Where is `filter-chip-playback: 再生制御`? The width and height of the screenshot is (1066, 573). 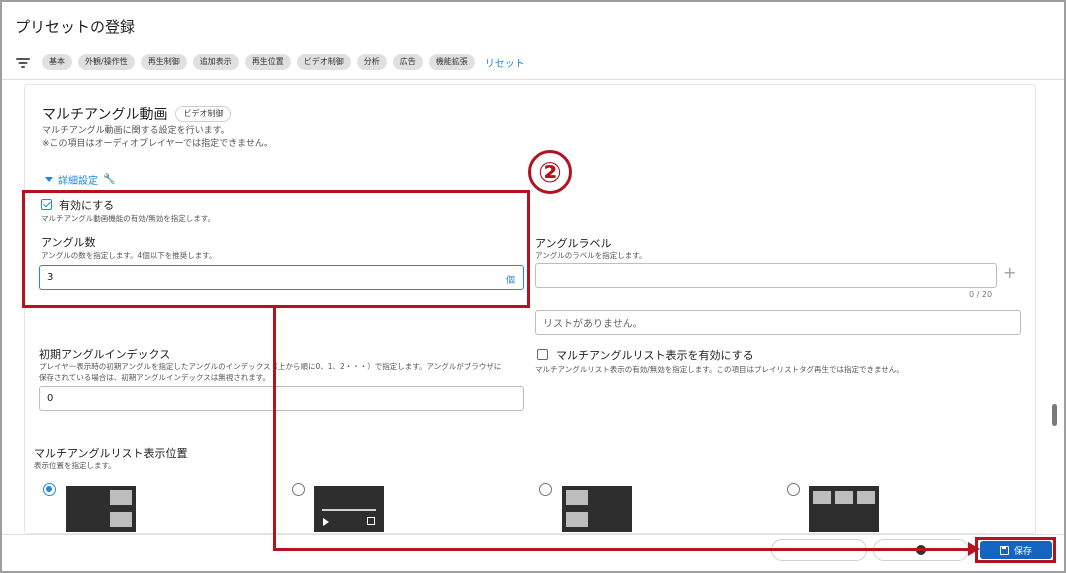 filter-chip-playback: 再生制御 is located at coordinates (163, 62).